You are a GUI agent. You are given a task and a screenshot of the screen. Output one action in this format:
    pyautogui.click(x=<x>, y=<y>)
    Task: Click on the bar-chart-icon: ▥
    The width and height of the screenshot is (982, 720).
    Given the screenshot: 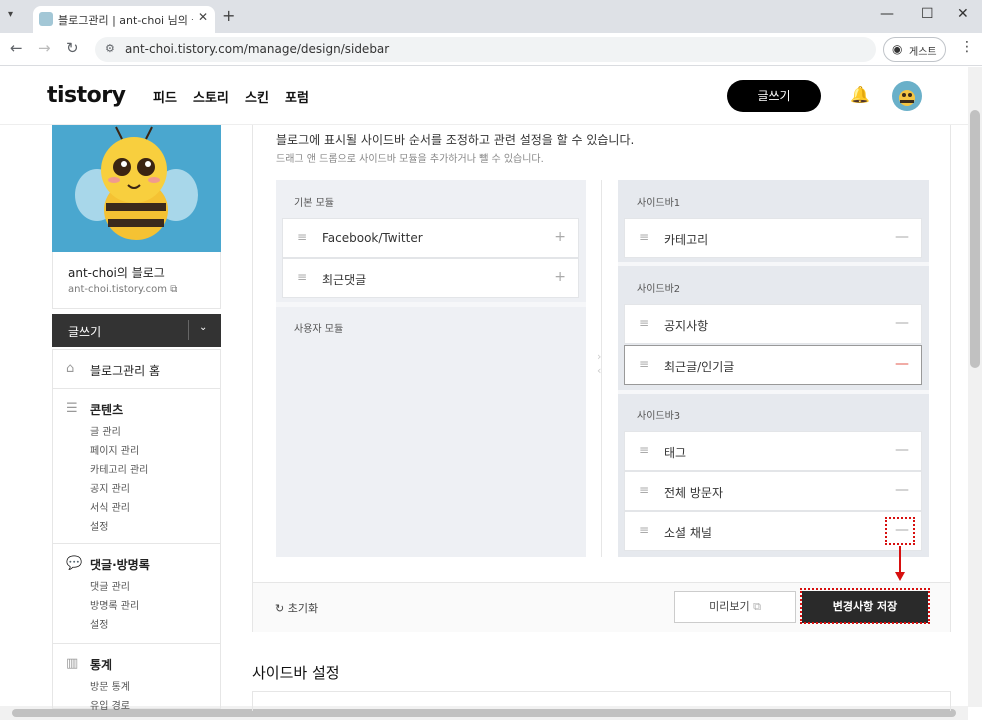 What is the action you would take?
    pyautogui.click(x=72, y=663)
    